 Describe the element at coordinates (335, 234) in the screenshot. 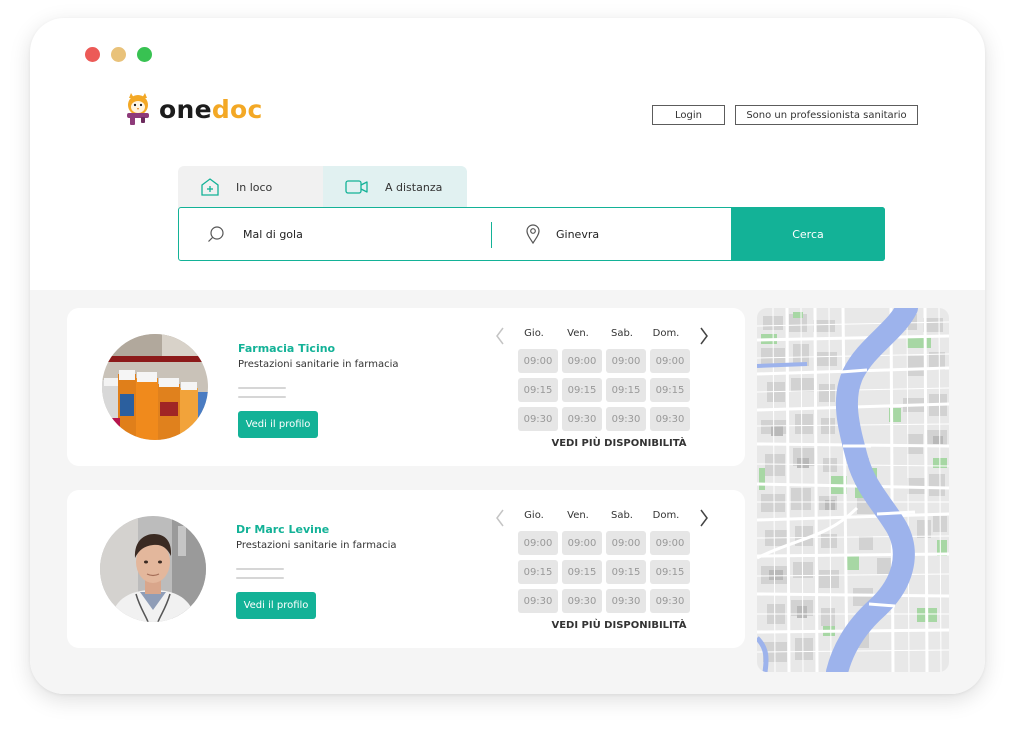

I see `symptom-search-input: Mal di gola` at that location.